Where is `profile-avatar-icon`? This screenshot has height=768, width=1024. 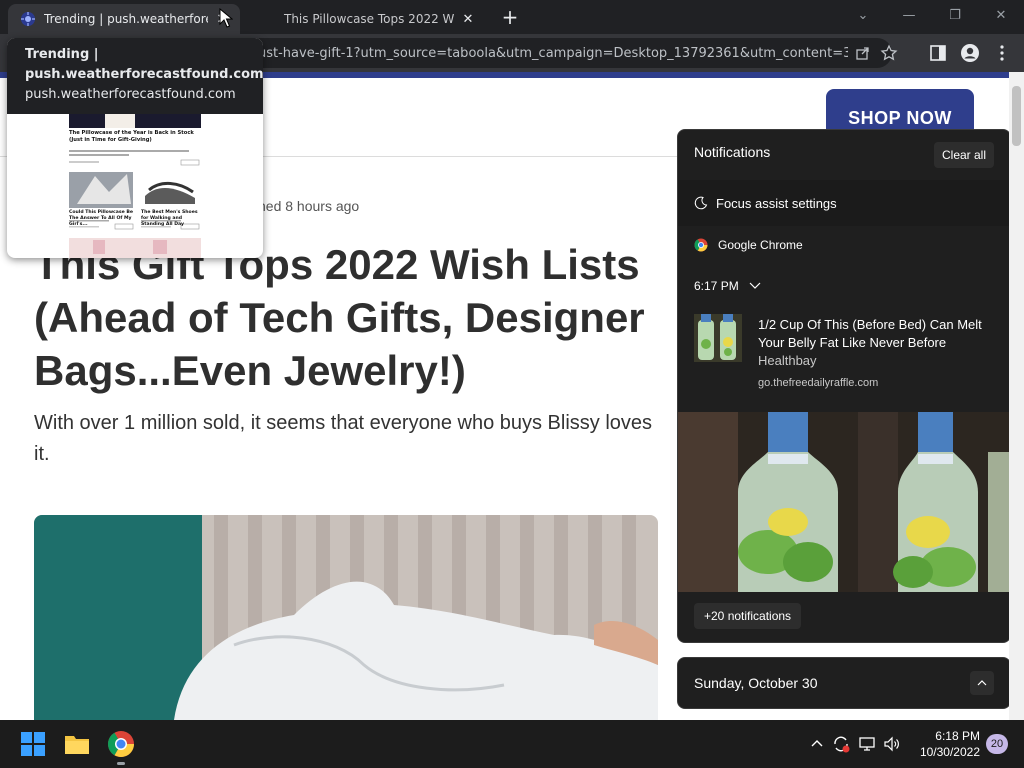 profile-avatar-icon is located at coordinates (970, 53).